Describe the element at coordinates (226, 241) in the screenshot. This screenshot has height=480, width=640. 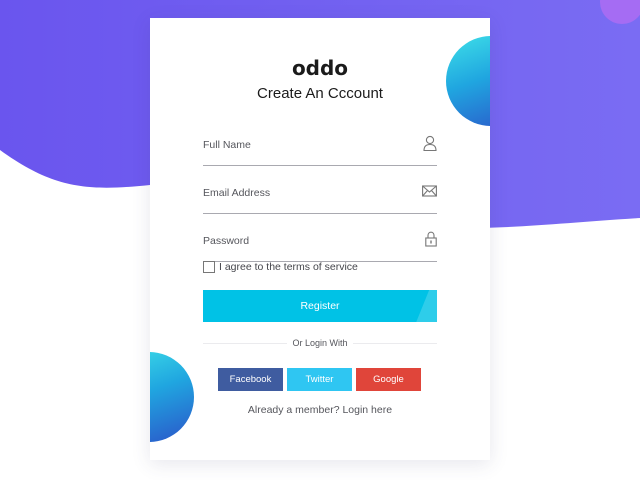
I see `password-label: Password` at that location.